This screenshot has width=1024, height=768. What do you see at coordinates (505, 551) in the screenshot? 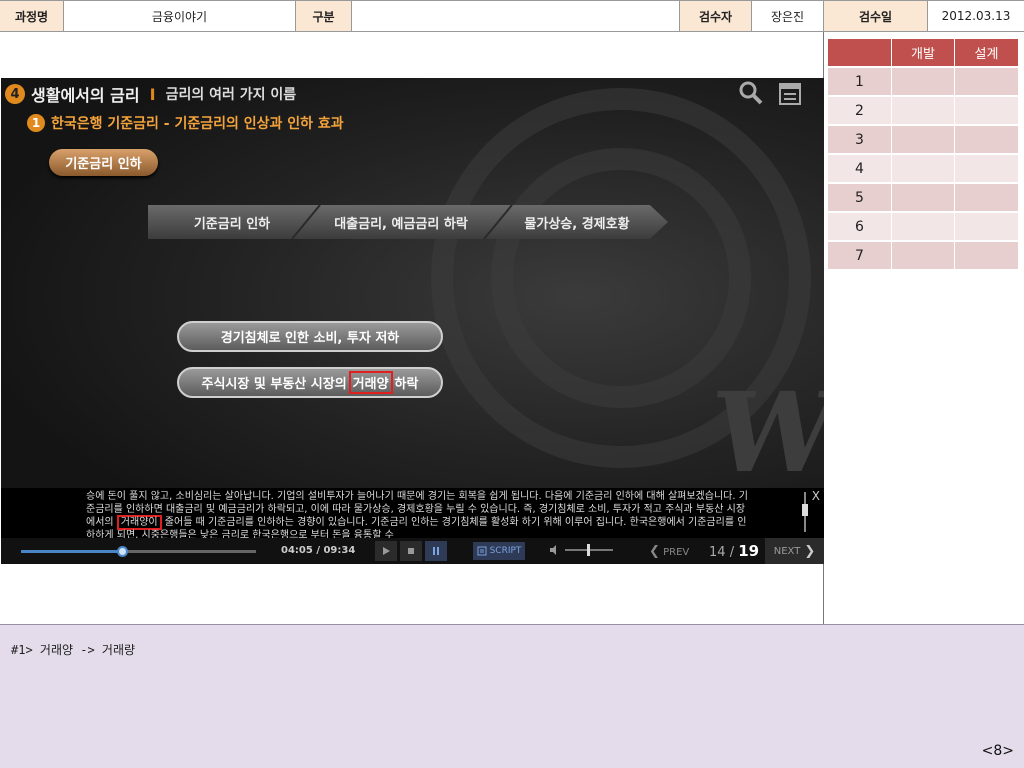
I see `script-button-label: SCRIPT` at bounding box center [505, 551].